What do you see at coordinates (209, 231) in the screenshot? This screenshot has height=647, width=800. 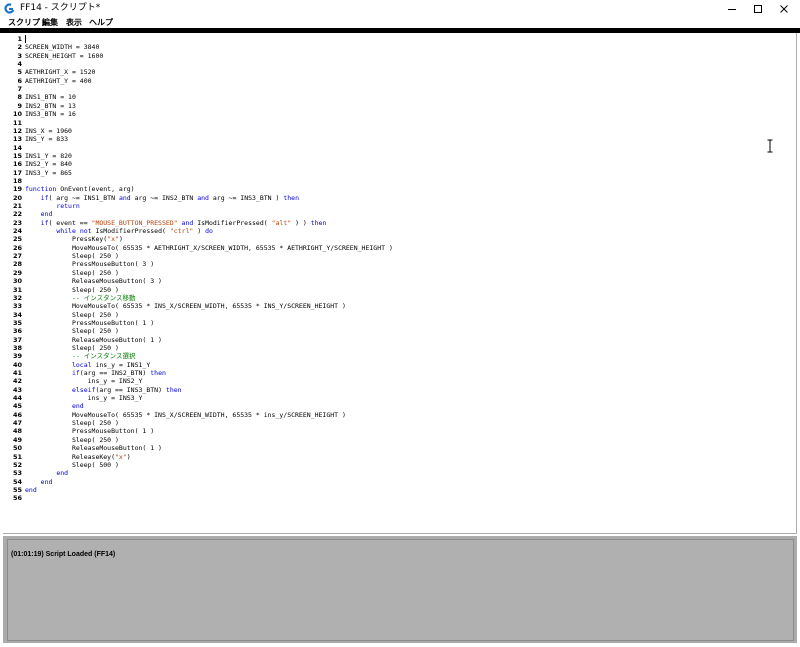 I see `code-token: do` at bounding box center [209, 231].